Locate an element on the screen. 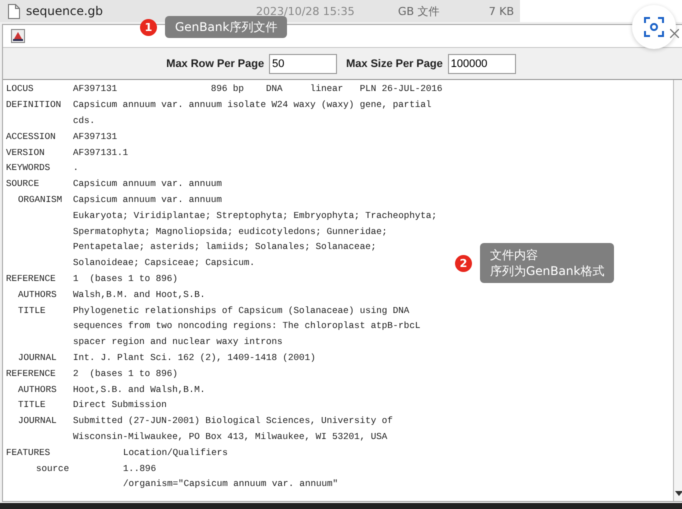  record-value: AF397131 896 bp DNA linear PLN 26-JUL-2016 is located at coordinates (257, 88).